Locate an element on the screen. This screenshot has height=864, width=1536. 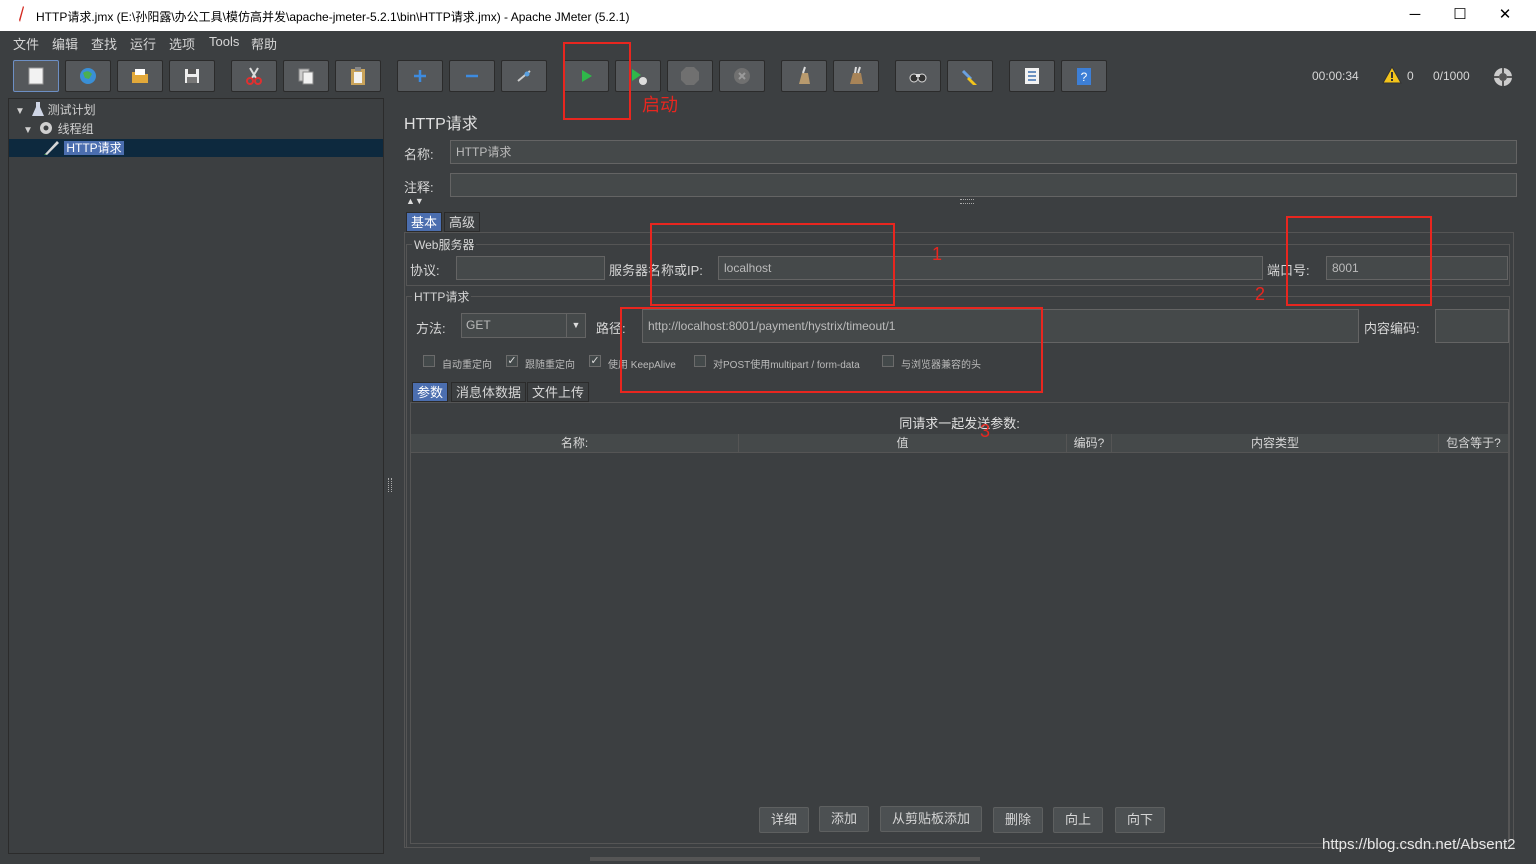
minimize-button: ─ is located at coordinates (1415, 15).